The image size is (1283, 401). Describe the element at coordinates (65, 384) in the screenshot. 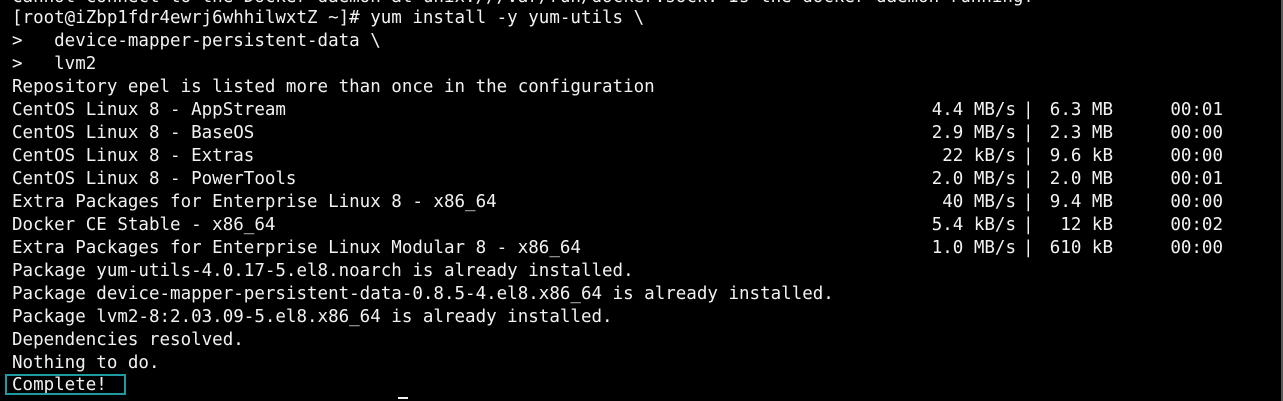

I see `complete-highlight-box` at that location.